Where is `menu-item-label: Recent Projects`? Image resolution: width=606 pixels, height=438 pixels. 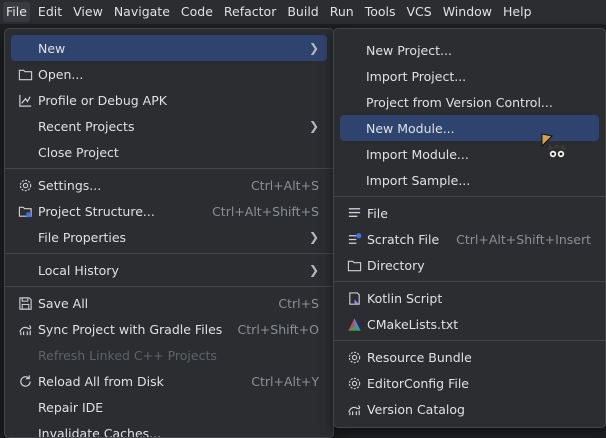
menu-item-label: Recent Projects is located at coordinates (173, 126).